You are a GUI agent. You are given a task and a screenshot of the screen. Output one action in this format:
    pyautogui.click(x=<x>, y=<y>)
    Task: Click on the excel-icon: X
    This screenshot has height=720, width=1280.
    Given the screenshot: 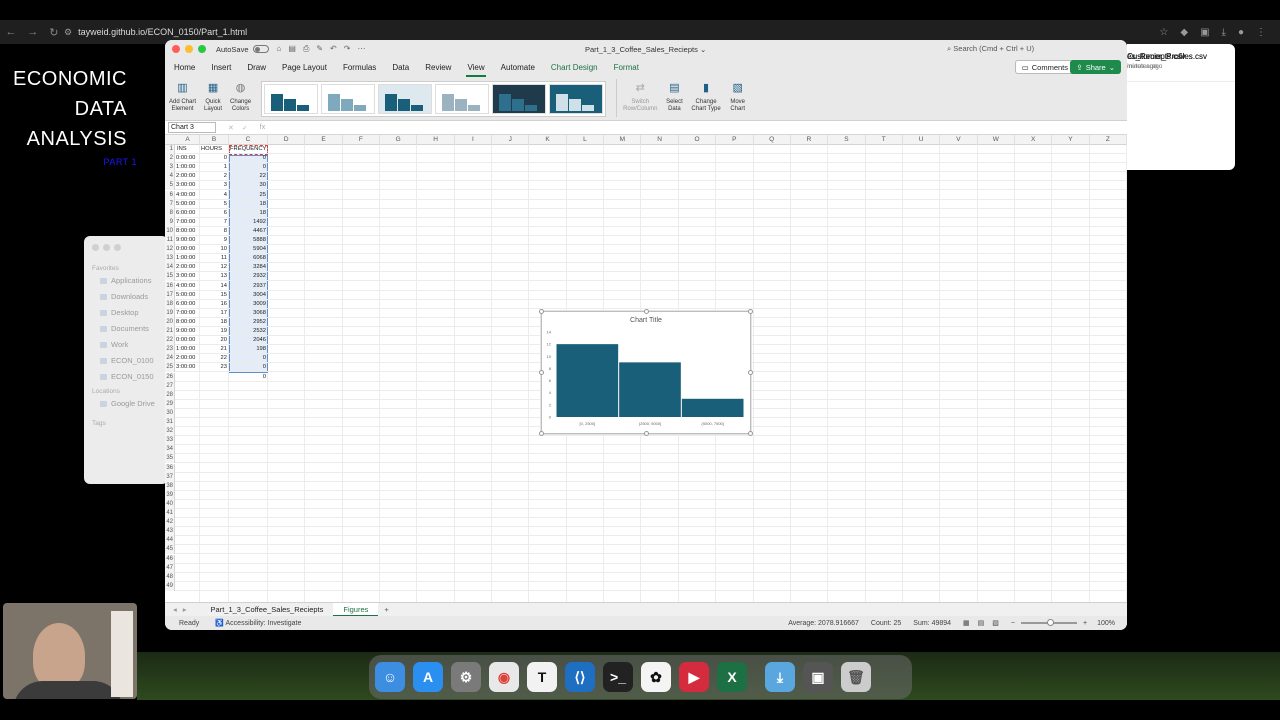 What is the action you would take?
    pyautogui.click(x=732, y=677)
    